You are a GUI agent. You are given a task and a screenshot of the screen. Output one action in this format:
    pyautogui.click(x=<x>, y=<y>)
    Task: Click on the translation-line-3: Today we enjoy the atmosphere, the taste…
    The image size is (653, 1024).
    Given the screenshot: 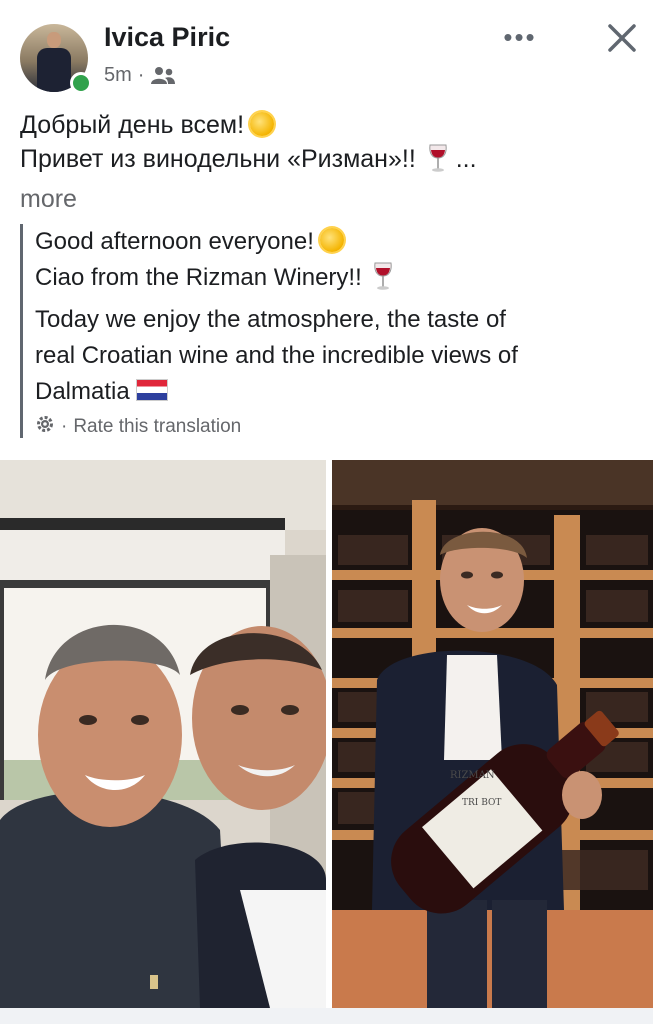 What is the action you would take?
    pyautogui.click(x=270, y=319)
    